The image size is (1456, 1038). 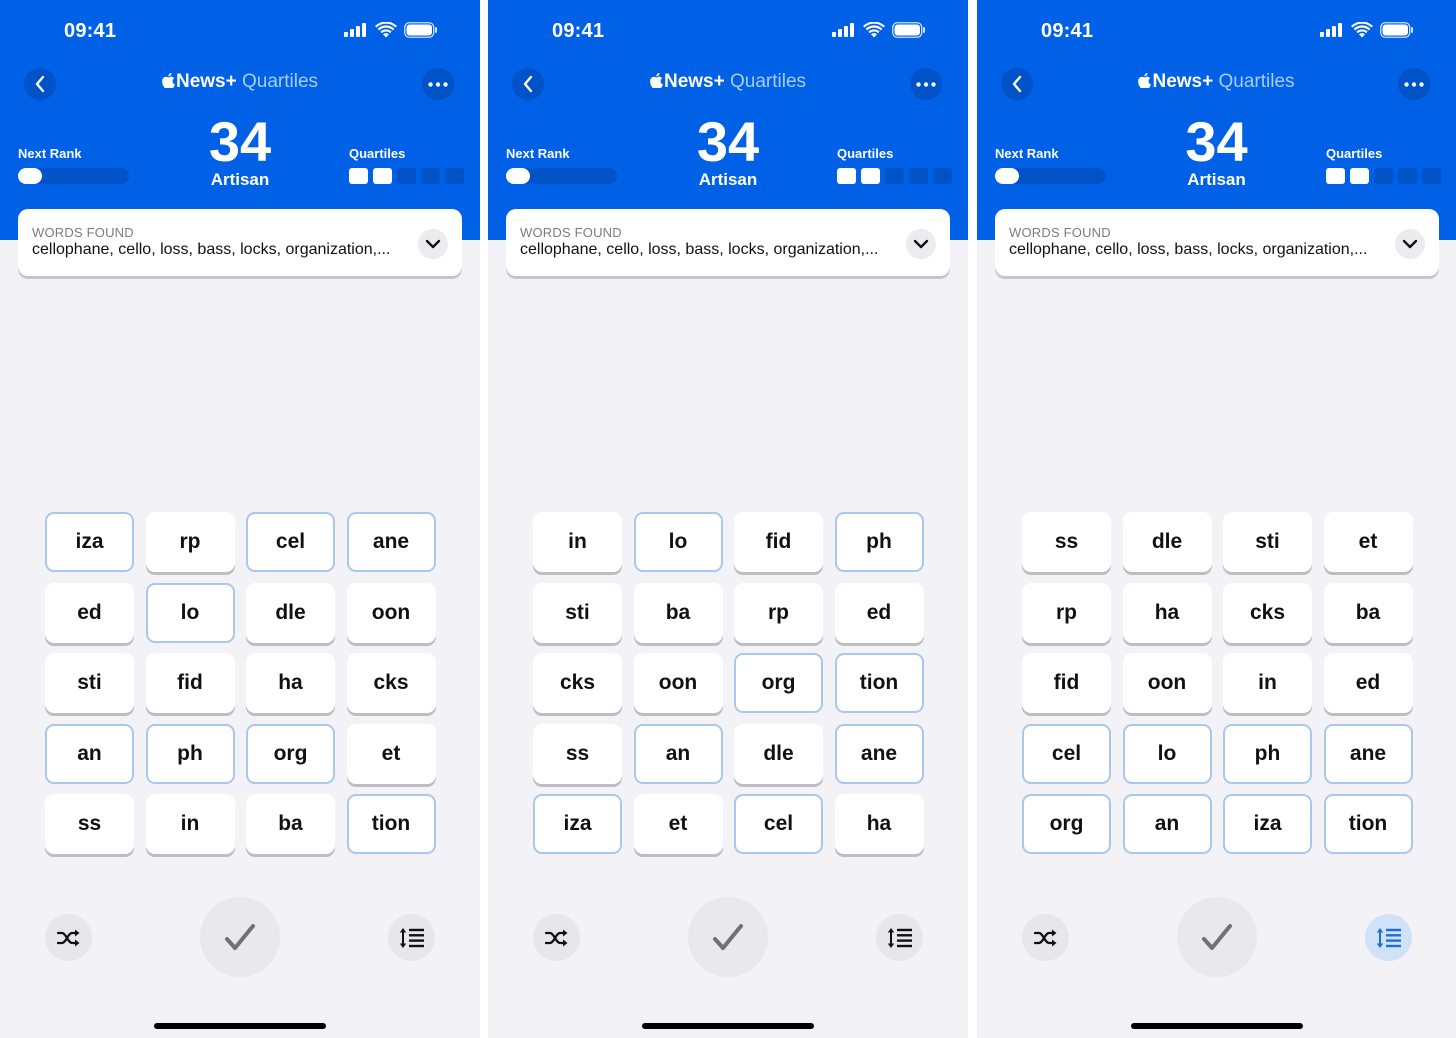 What do you see at coordinates (1060, 232) in the screenshot?
I see `words-found-label: WORDS FOUND` at bounding box center [1060, 232].